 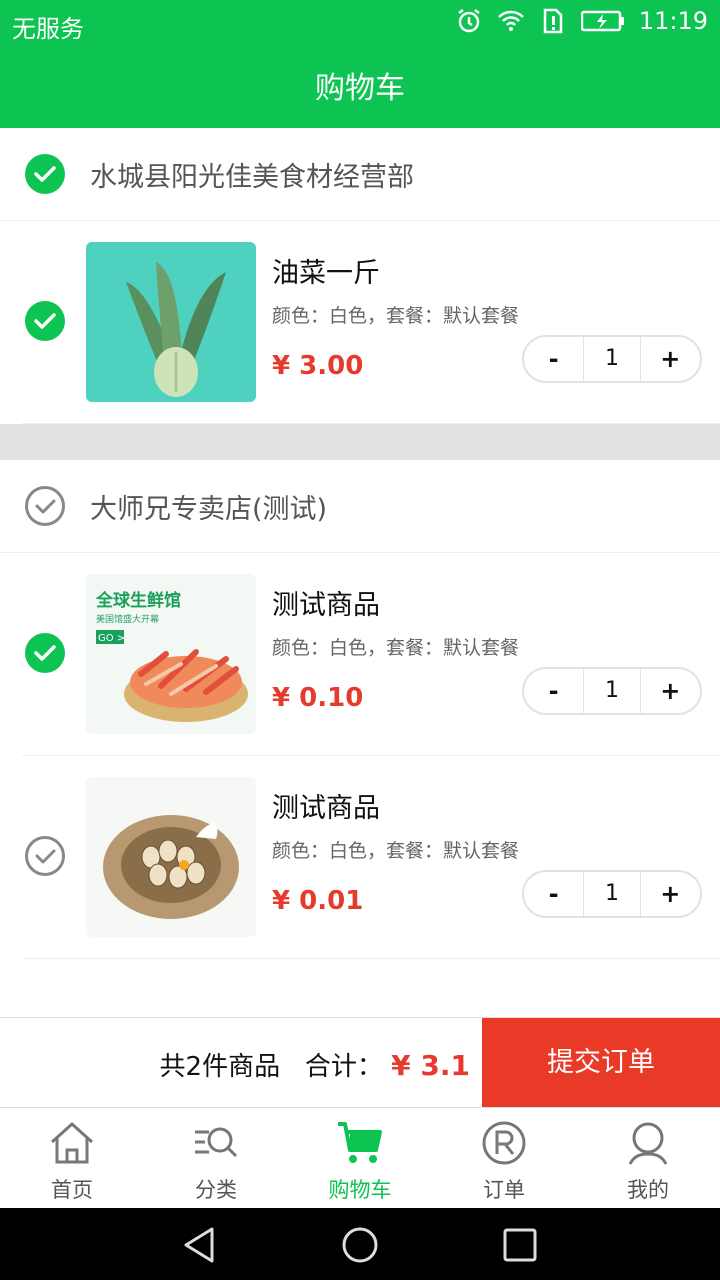 I want to click on tab-label: 首页, so click(x=72, y=1190).